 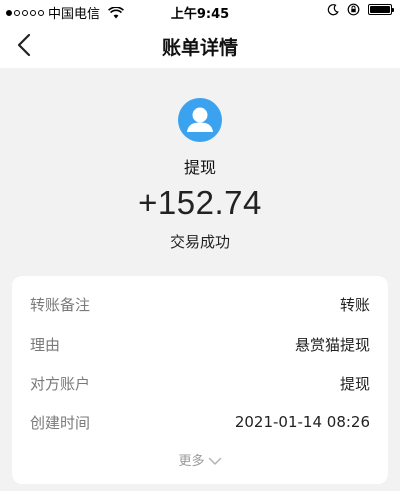 I want to click on detail-label: 对方账户, so click(x=60, y=383).